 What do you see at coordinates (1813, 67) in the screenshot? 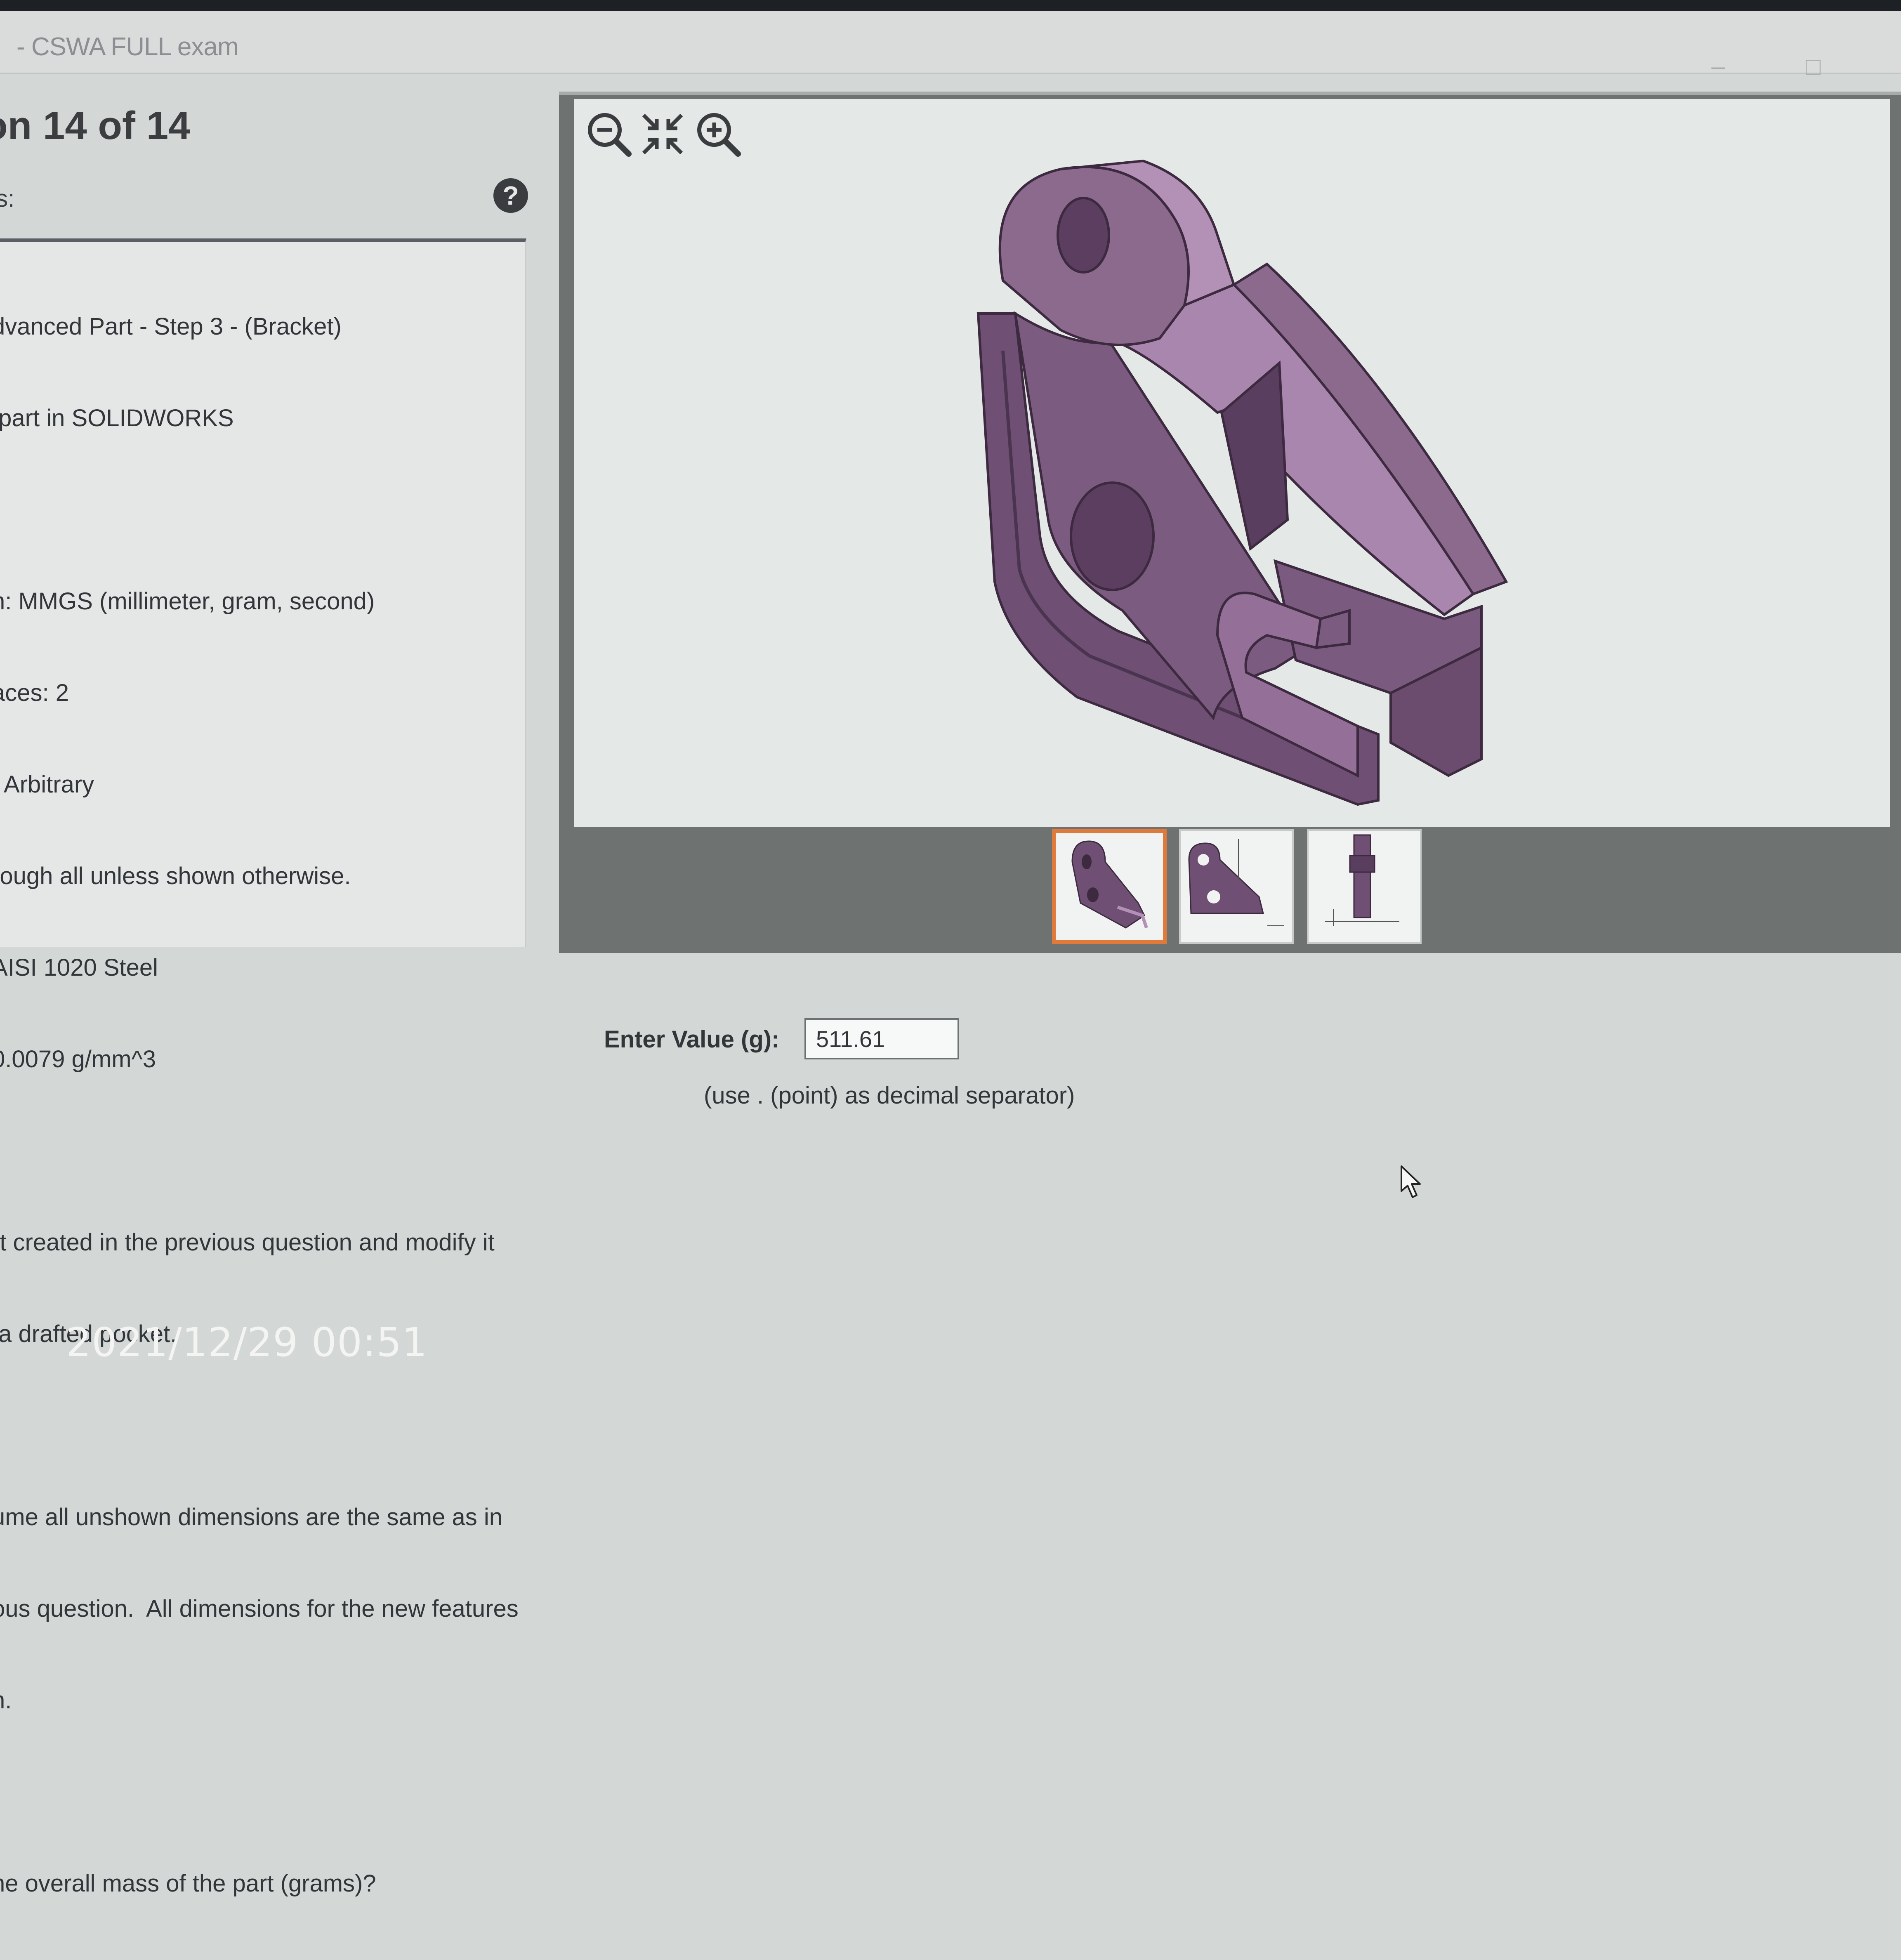
I see `maximize-button: □` at bounding box center [1813, 67].